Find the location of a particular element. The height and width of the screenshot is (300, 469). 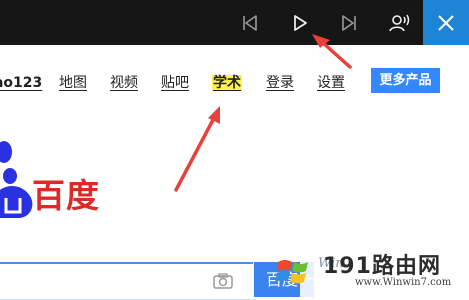

windows-logo-icon is located at coordinates (291, 272).